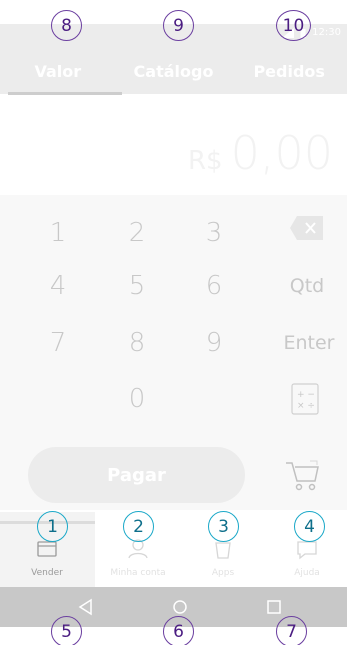 The image size is (347, 645). What do you see at coordinates (289, 74) in the screenshot?
I see `tab-pedidos: Pedidos` at bounding box center [289, 74].